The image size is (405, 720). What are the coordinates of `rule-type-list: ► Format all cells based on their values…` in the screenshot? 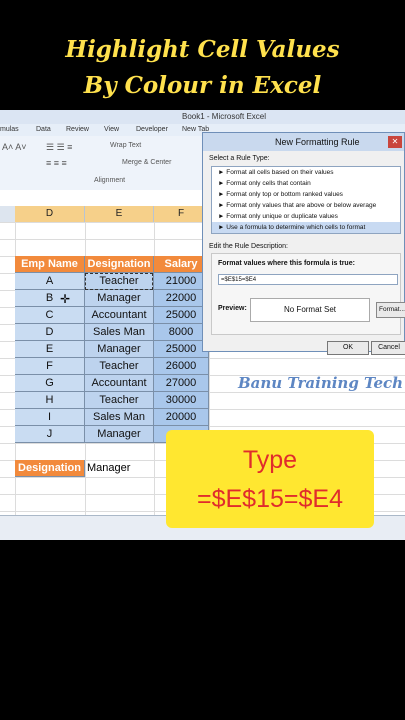 It's located at (306, 200).